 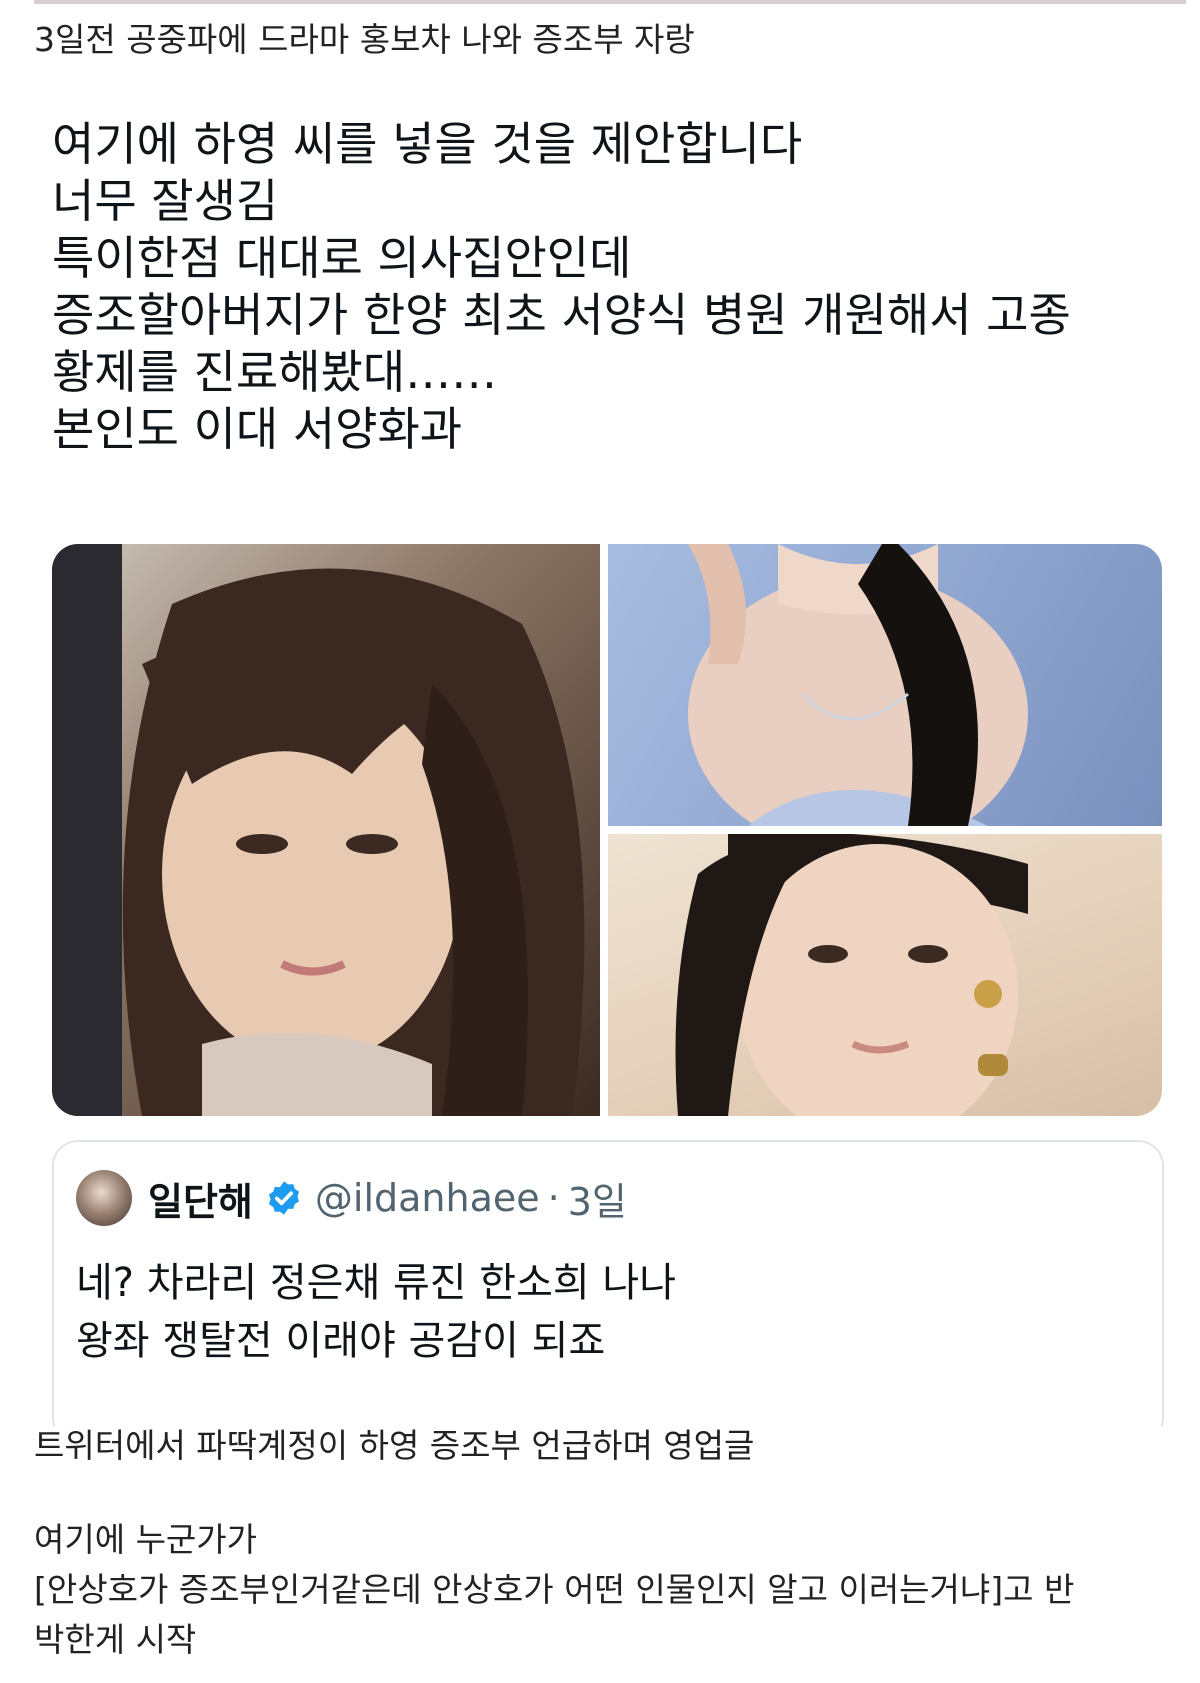 What do you see at coordinates (104, 1198) in the screenshot?
I see `avatar` at bounding box center [104, 1198].